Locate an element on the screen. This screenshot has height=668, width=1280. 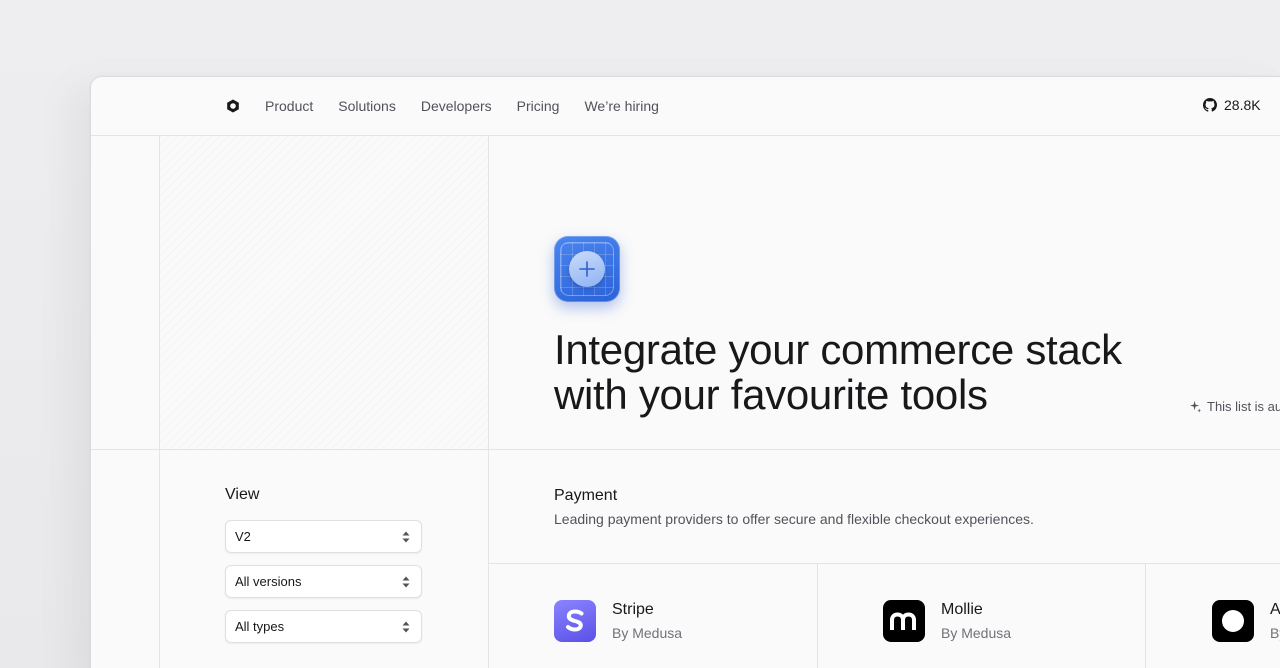
plus-icon is located at coordinates (587, 269).